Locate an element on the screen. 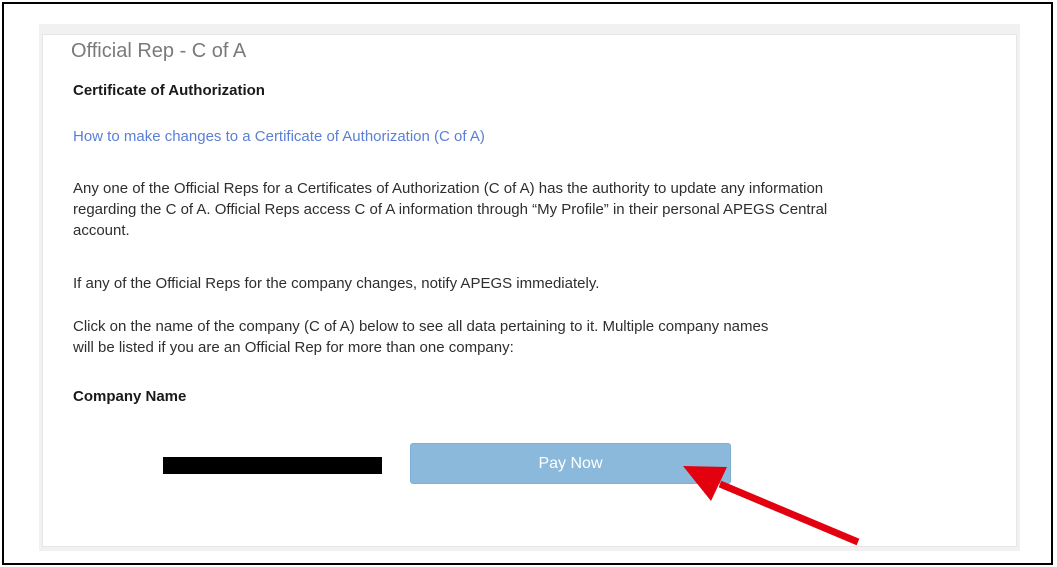  pay-now-button: Pay Now is located at coordinates (570, 463).